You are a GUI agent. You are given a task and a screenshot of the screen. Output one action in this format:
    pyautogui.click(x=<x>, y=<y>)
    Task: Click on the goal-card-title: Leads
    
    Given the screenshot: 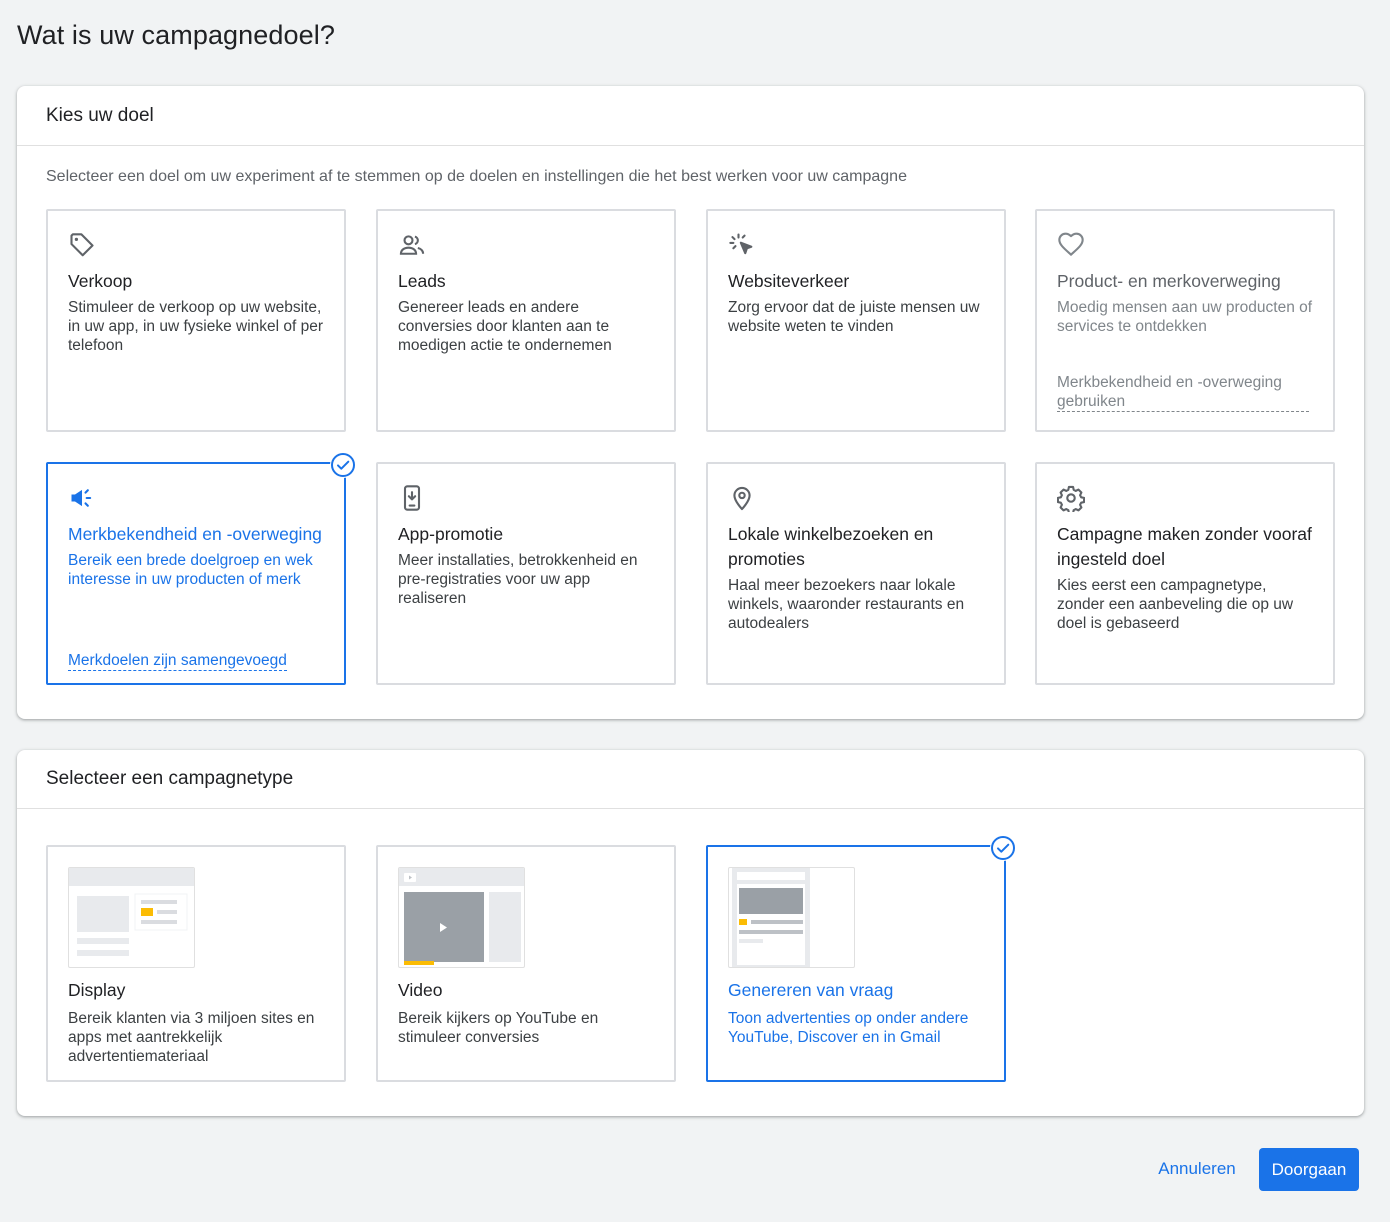 What is the action you would take?
    pyautogui.click(x=422, y=281)
    